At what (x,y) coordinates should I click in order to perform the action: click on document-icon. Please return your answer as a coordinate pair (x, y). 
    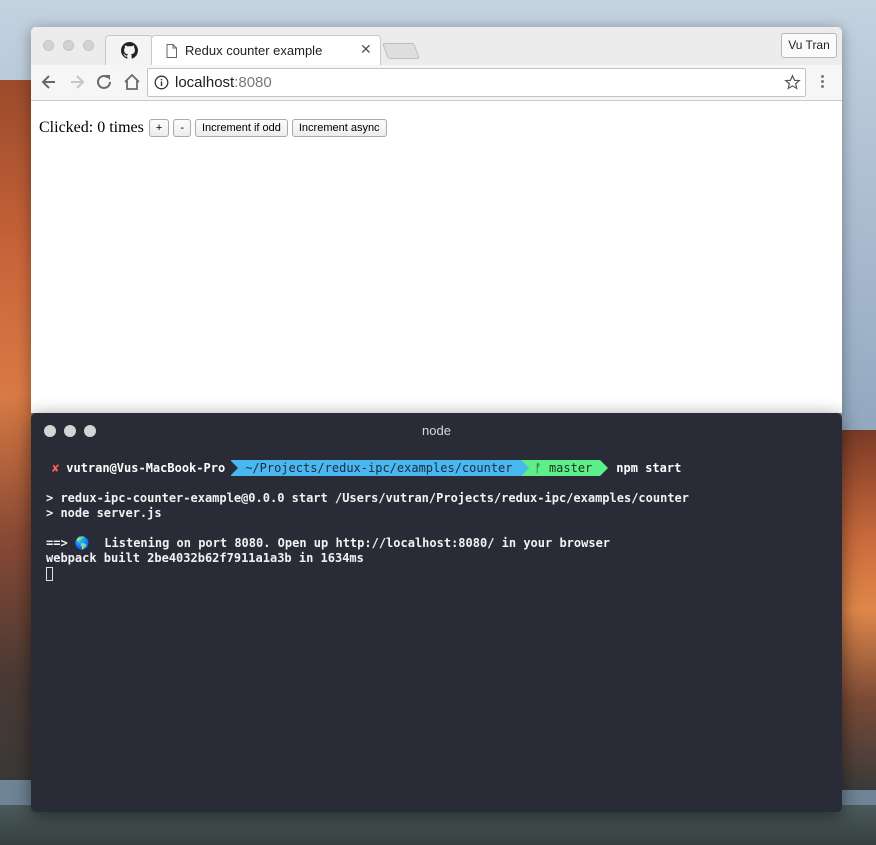
    Looking at the image, I should click on (171, 51).